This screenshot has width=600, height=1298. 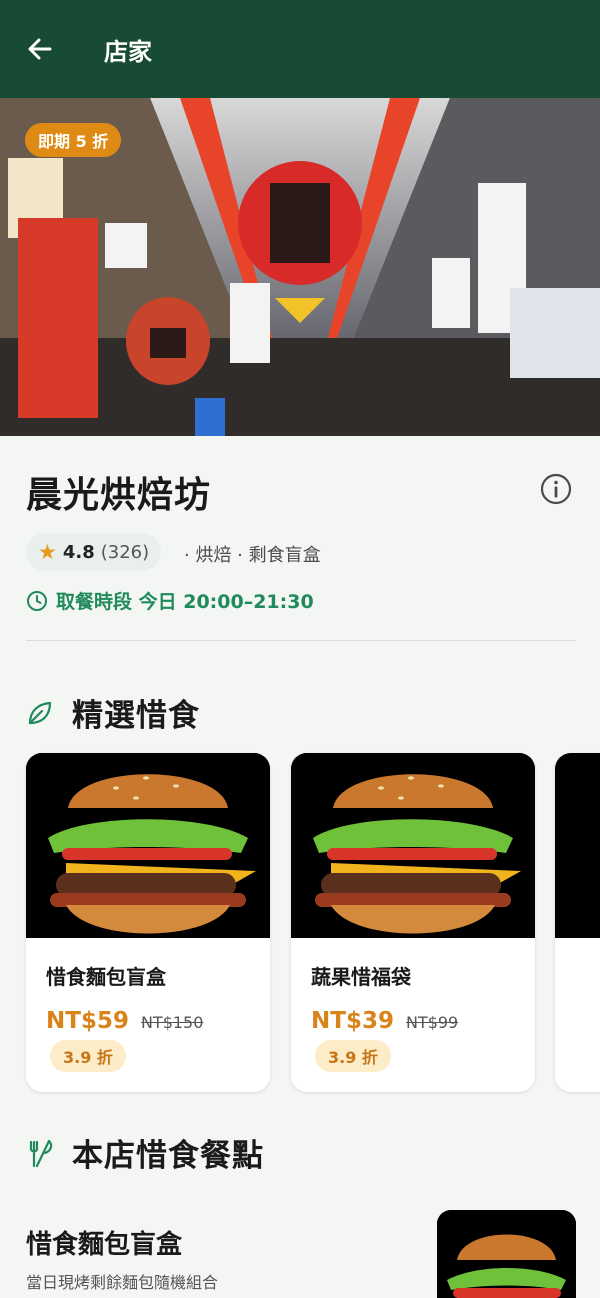 What do you see at coordinates (87, 1021) in the screenshot?
I see `price-current: NT$59` at bounding box center [87, 1021].